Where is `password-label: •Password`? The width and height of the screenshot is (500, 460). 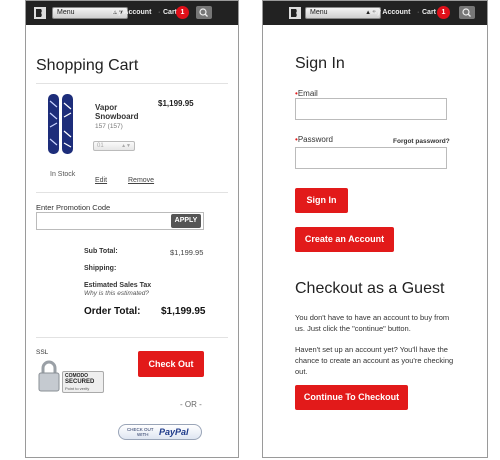
password-label: •Password is located at coordinates (314, 139).